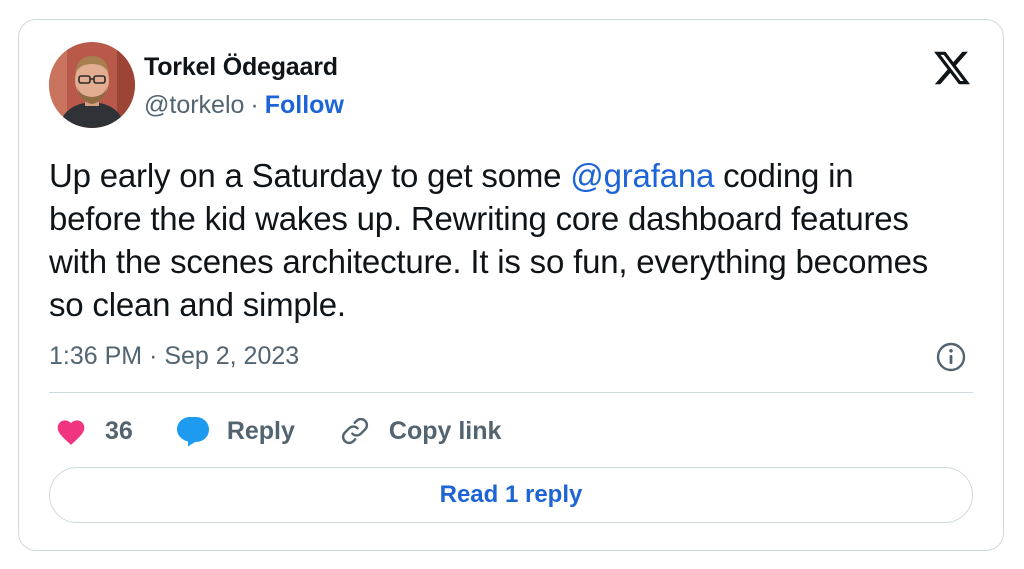 Image resolution: width=1024 pixels, height=569 pixels. What do you see at coordinates (511, 392) in the screenshot?
I see `divider` at bounding box center [511, 392].